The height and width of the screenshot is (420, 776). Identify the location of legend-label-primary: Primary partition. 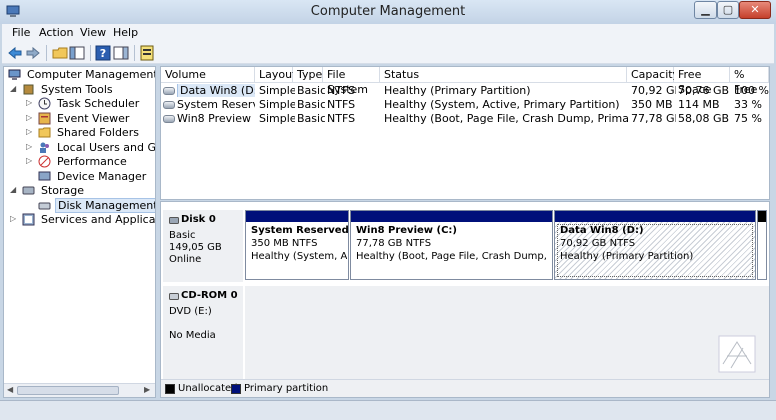
(286, 388).